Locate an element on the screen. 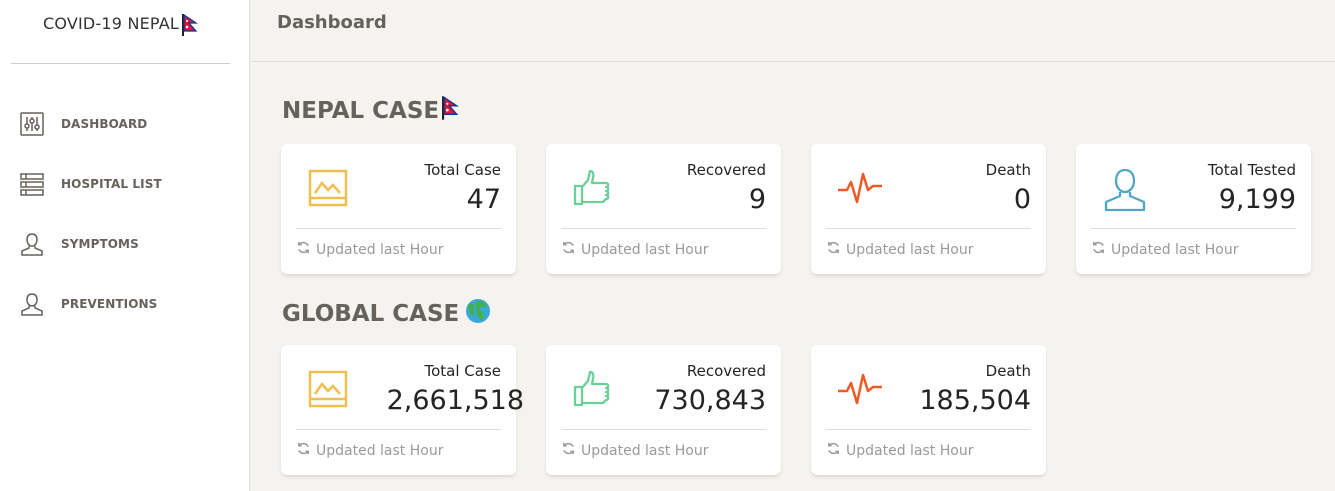  sidebar-item-hospital-list: HOSPITAL LIST is located at coordinates (124, 184).